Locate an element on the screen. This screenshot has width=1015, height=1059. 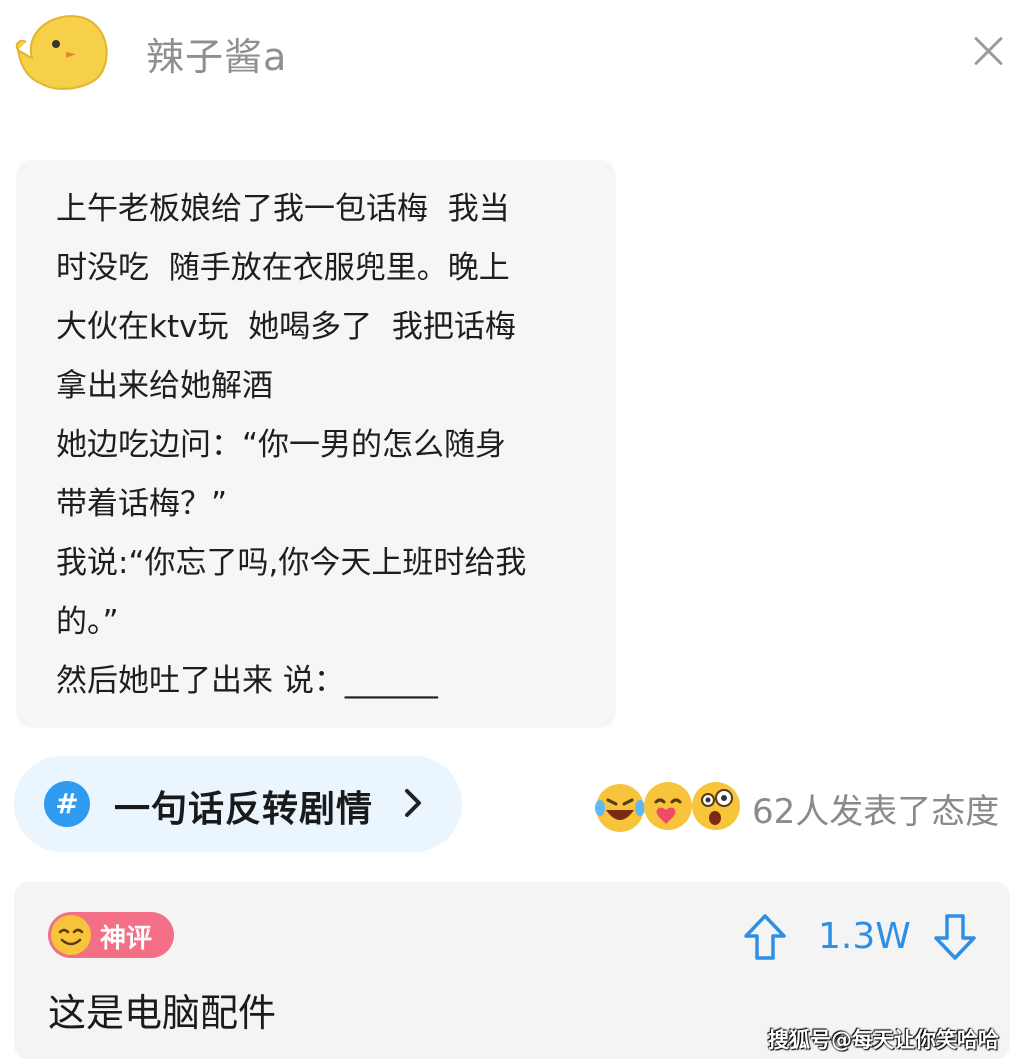
post-text-line: 她边吃边问：“你一男的怎么随身 is located at coordinates (281, 445).